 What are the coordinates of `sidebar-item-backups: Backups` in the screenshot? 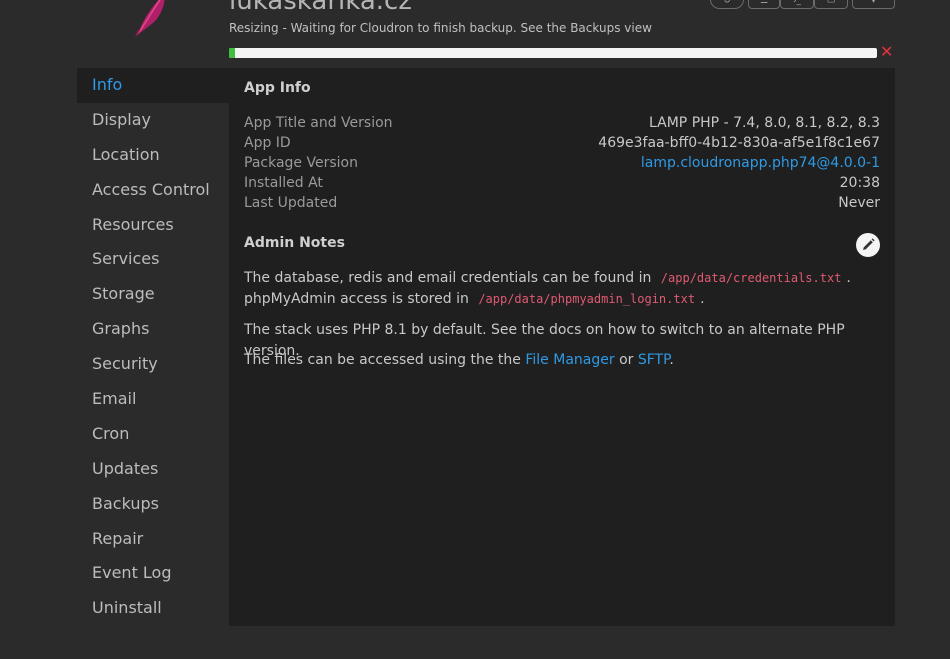 It's located at (153, 504).